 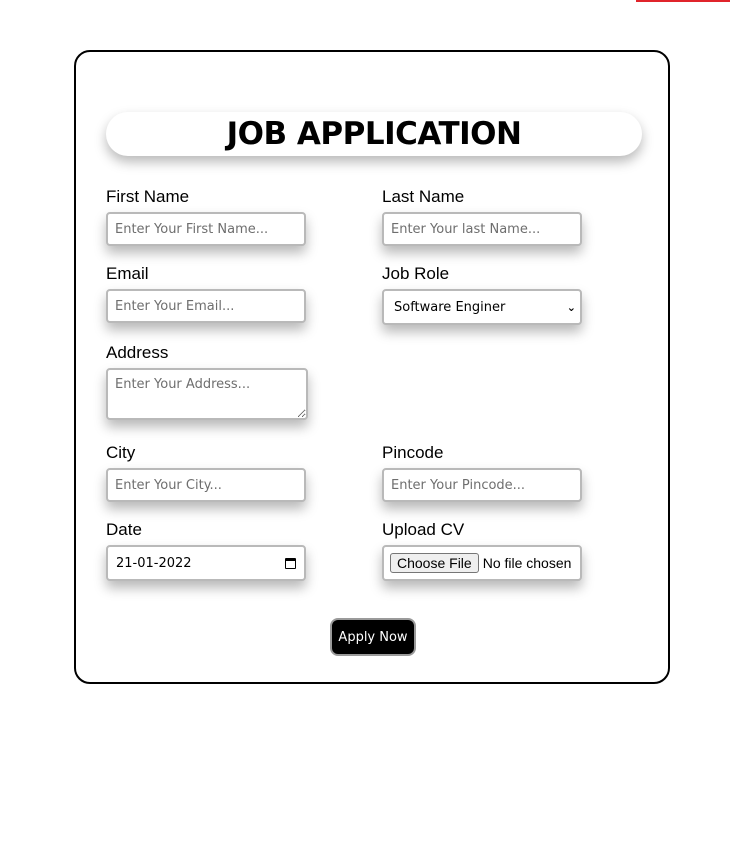 What do you see at coordinates (121, 452) in the screenshot?
I see `city-label: City` at bounding box center [121, 452].